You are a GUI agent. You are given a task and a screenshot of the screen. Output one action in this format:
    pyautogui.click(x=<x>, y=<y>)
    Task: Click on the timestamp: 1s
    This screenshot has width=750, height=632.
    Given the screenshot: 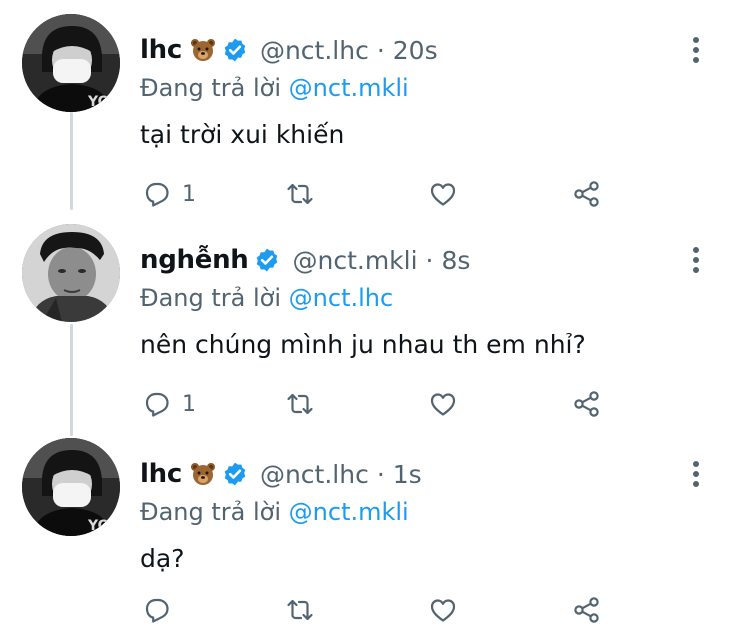 What is the action you would take?
    pyautogui.click(x=407, y=474)
    